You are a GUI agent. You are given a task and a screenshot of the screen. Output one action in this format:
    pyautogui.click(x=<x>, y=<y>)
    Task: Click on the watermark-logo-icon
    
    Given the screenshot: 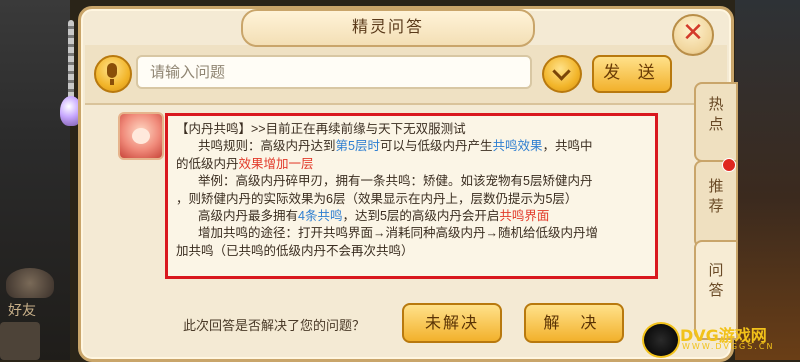 What is the action you would take?
    pyautogui.click(x=661, y=340)
    